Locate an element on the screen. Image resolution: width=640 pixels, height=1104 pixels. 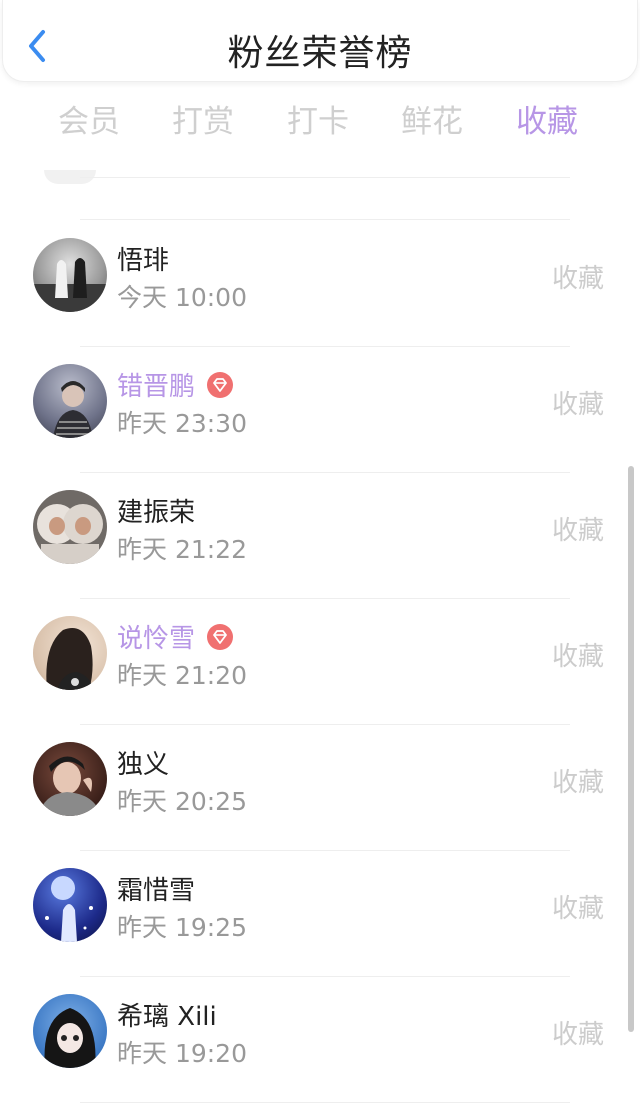
fan-name: 独义 is located at coordinates (143, 765).